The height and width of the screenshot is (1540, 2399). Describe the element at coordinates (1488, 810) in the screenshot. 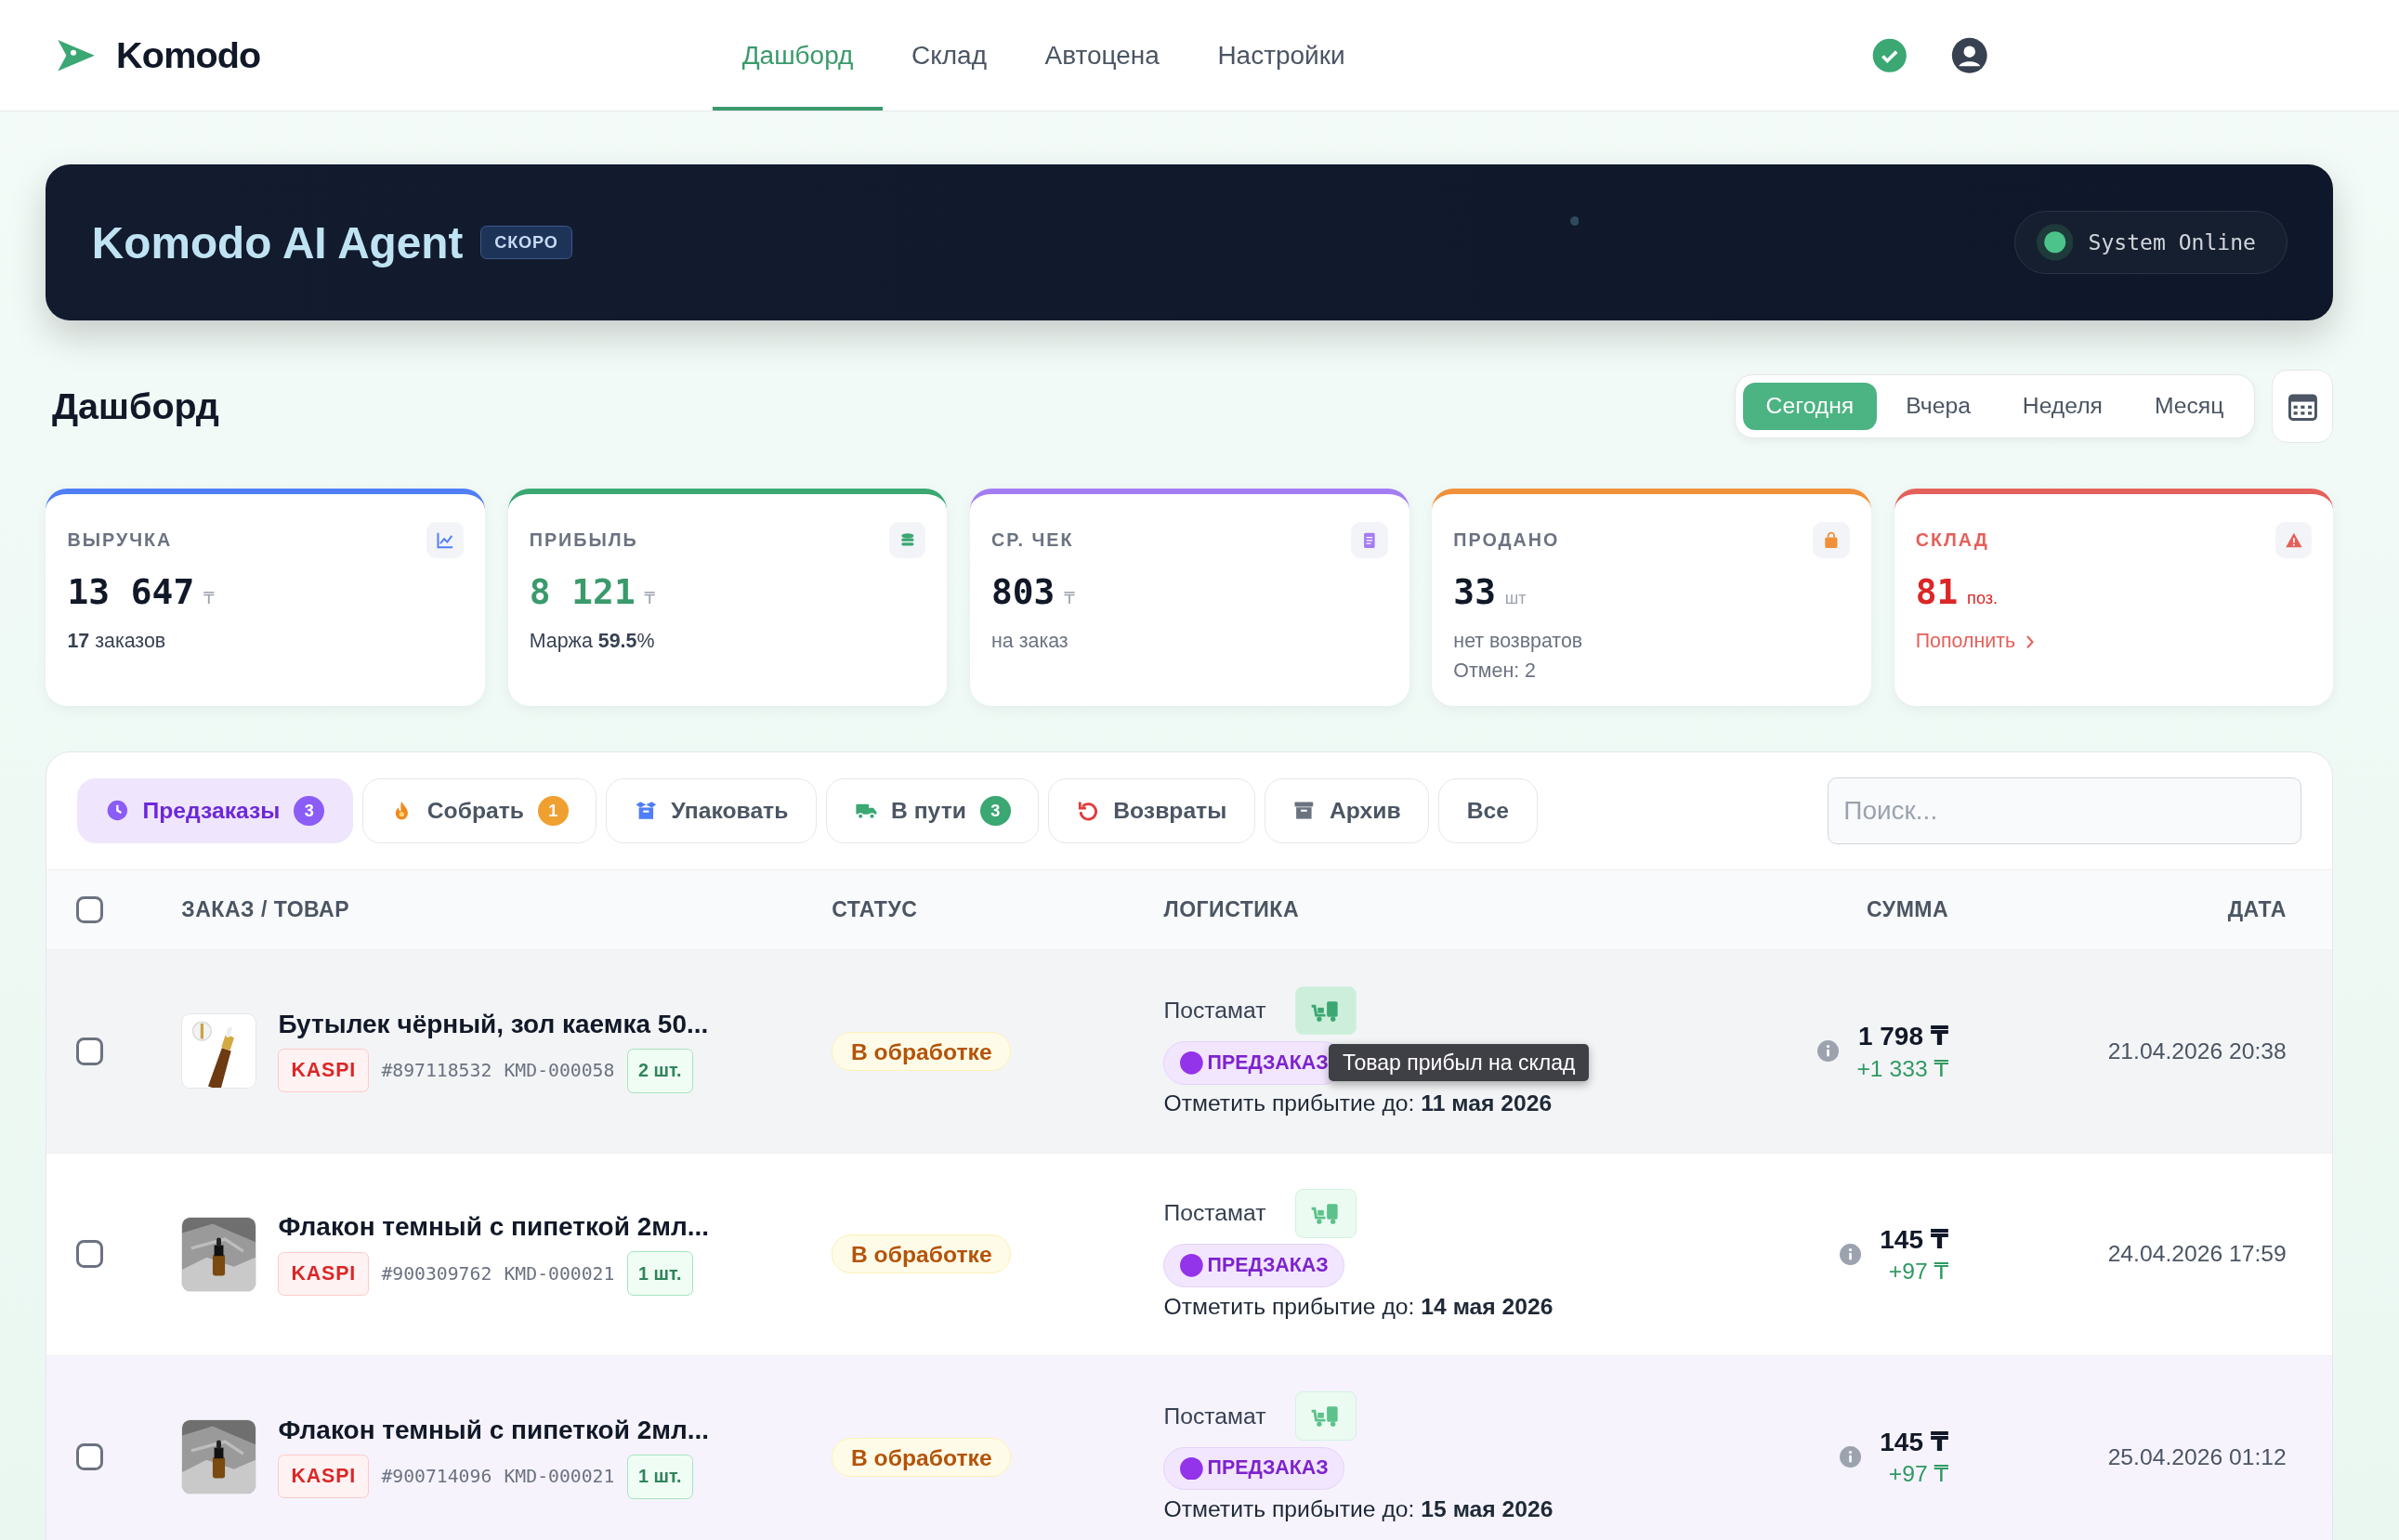

I see `filter-tab: Все` at that location.